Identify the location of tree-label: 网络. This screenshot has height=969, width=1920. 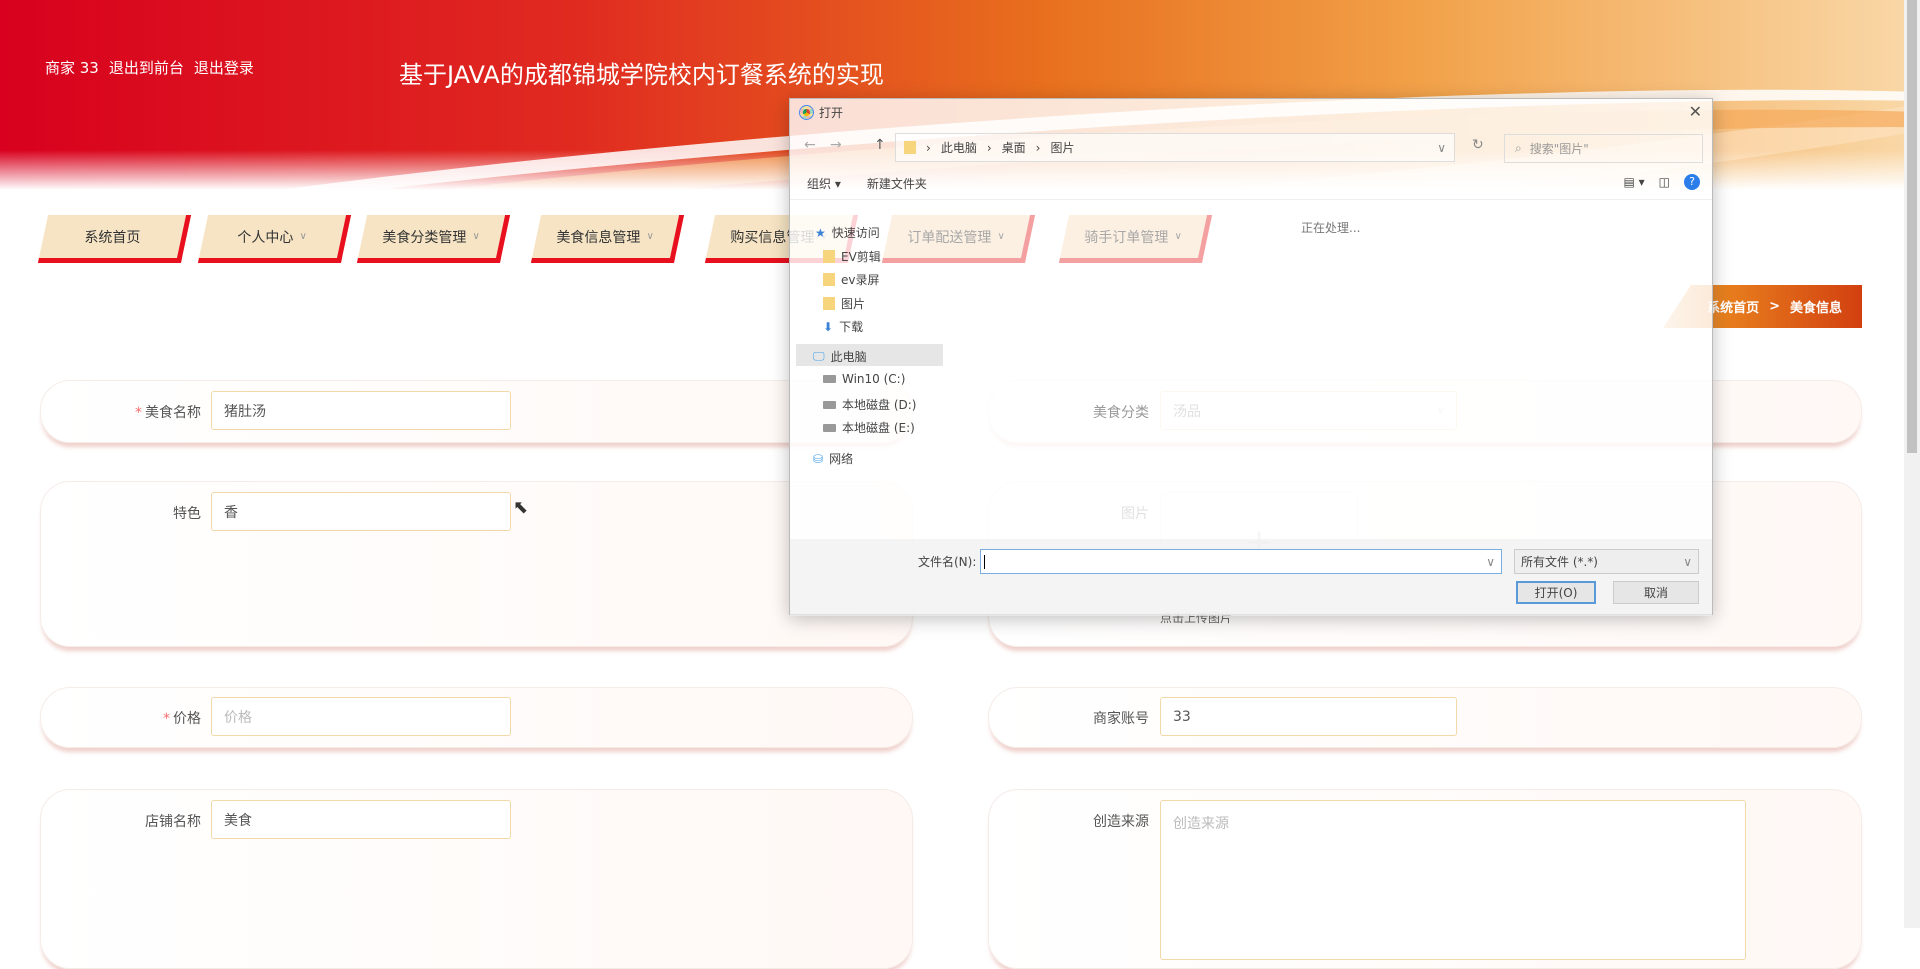
(841, 459).